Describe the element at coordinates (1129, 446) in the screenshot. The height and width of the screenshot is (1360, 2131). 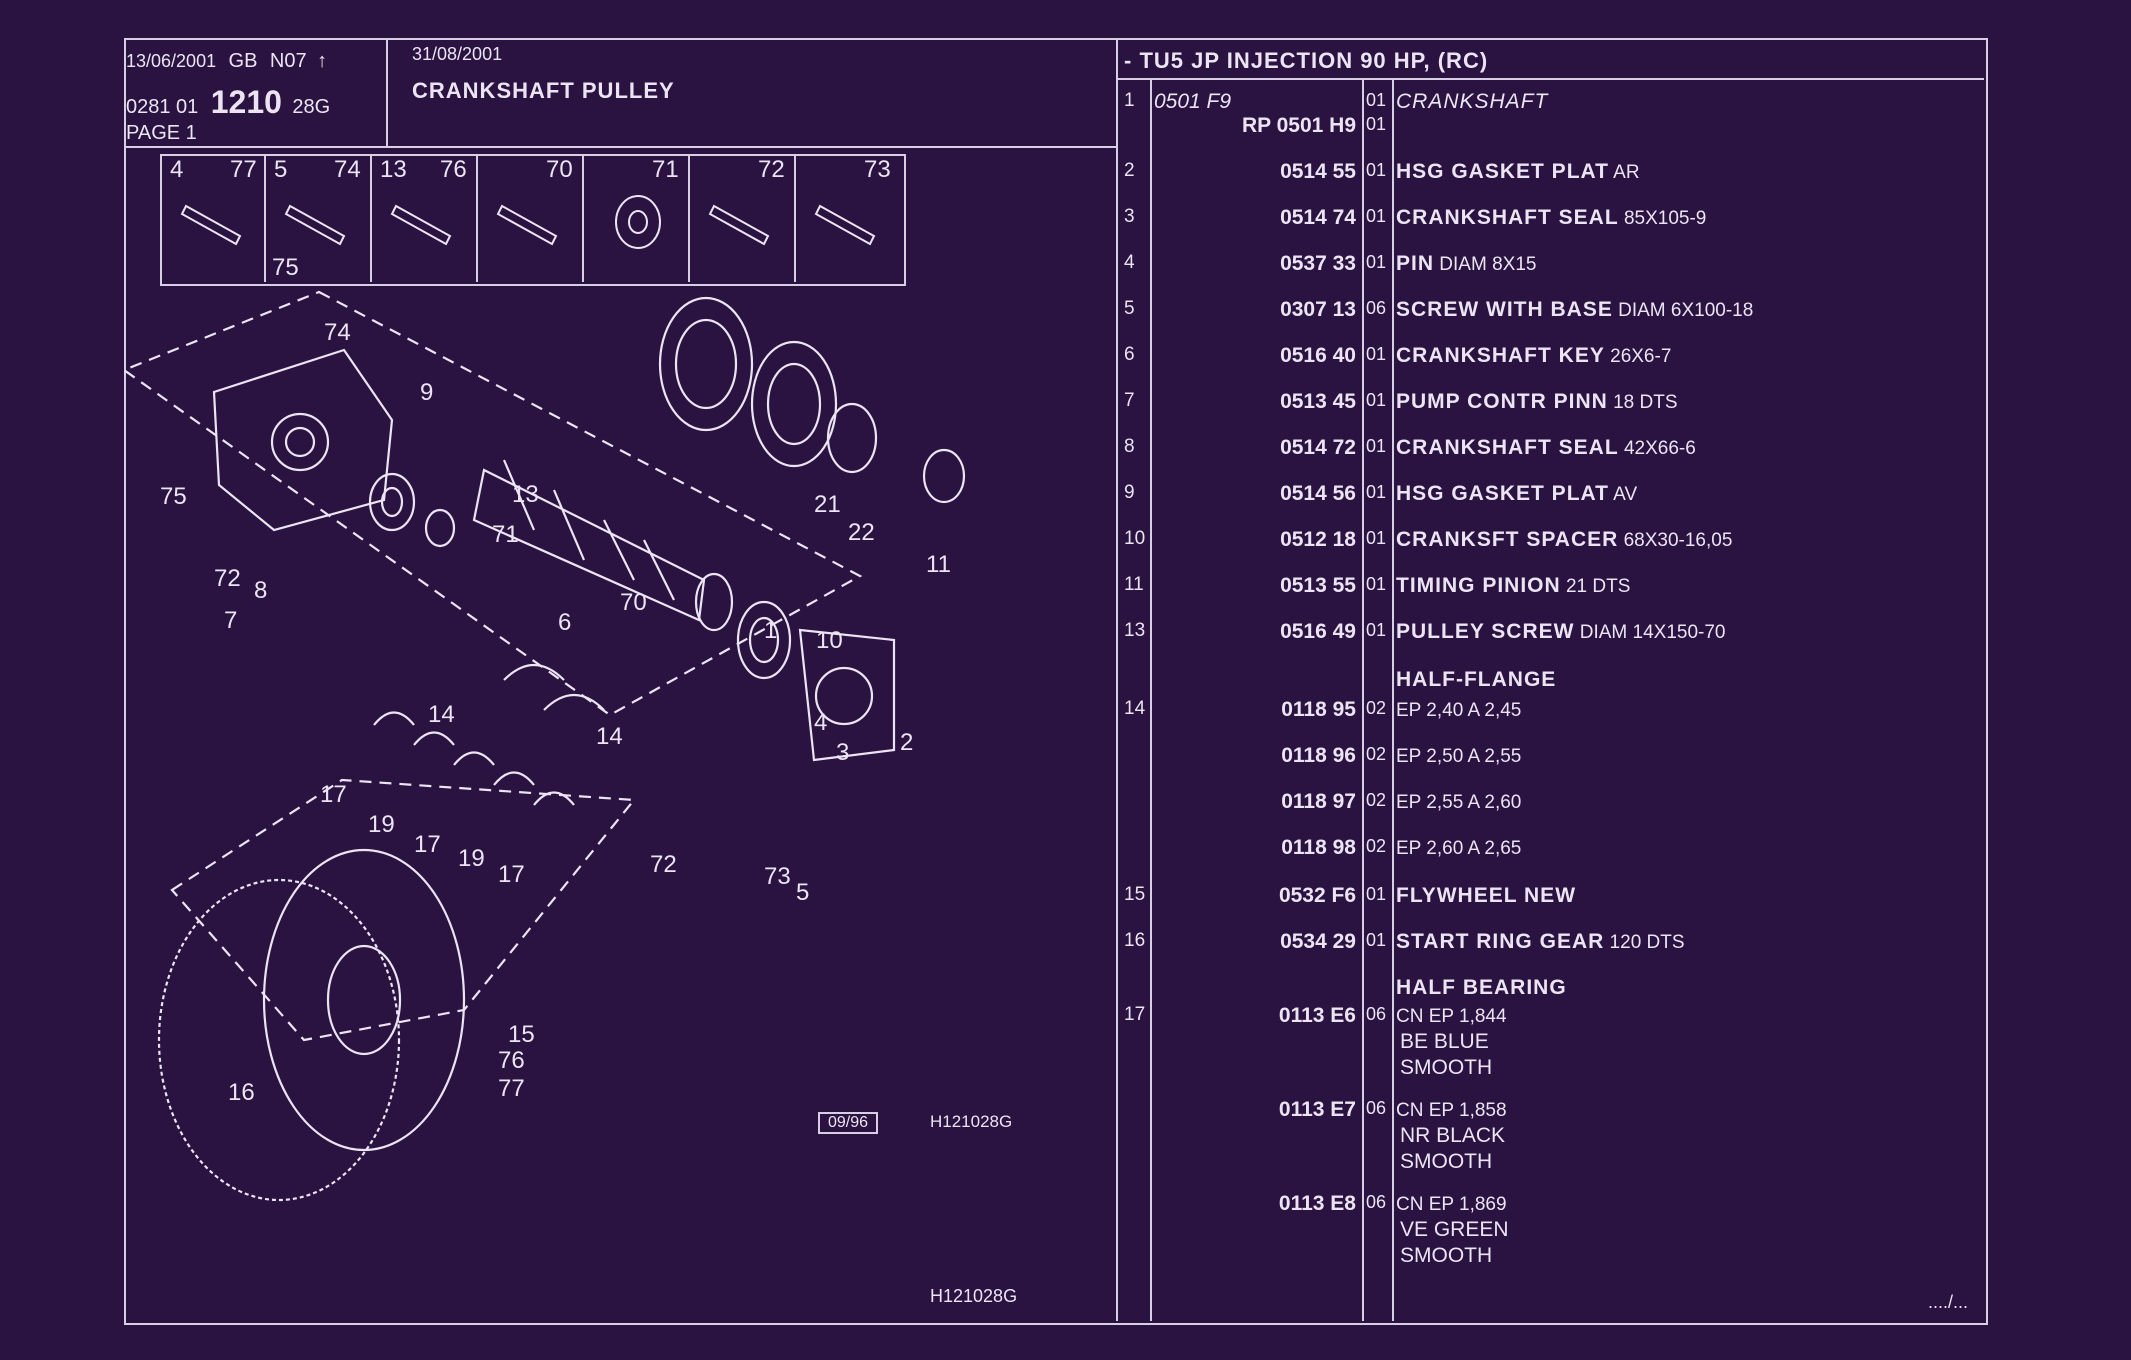
I see `part-item-number: 8` at that location.